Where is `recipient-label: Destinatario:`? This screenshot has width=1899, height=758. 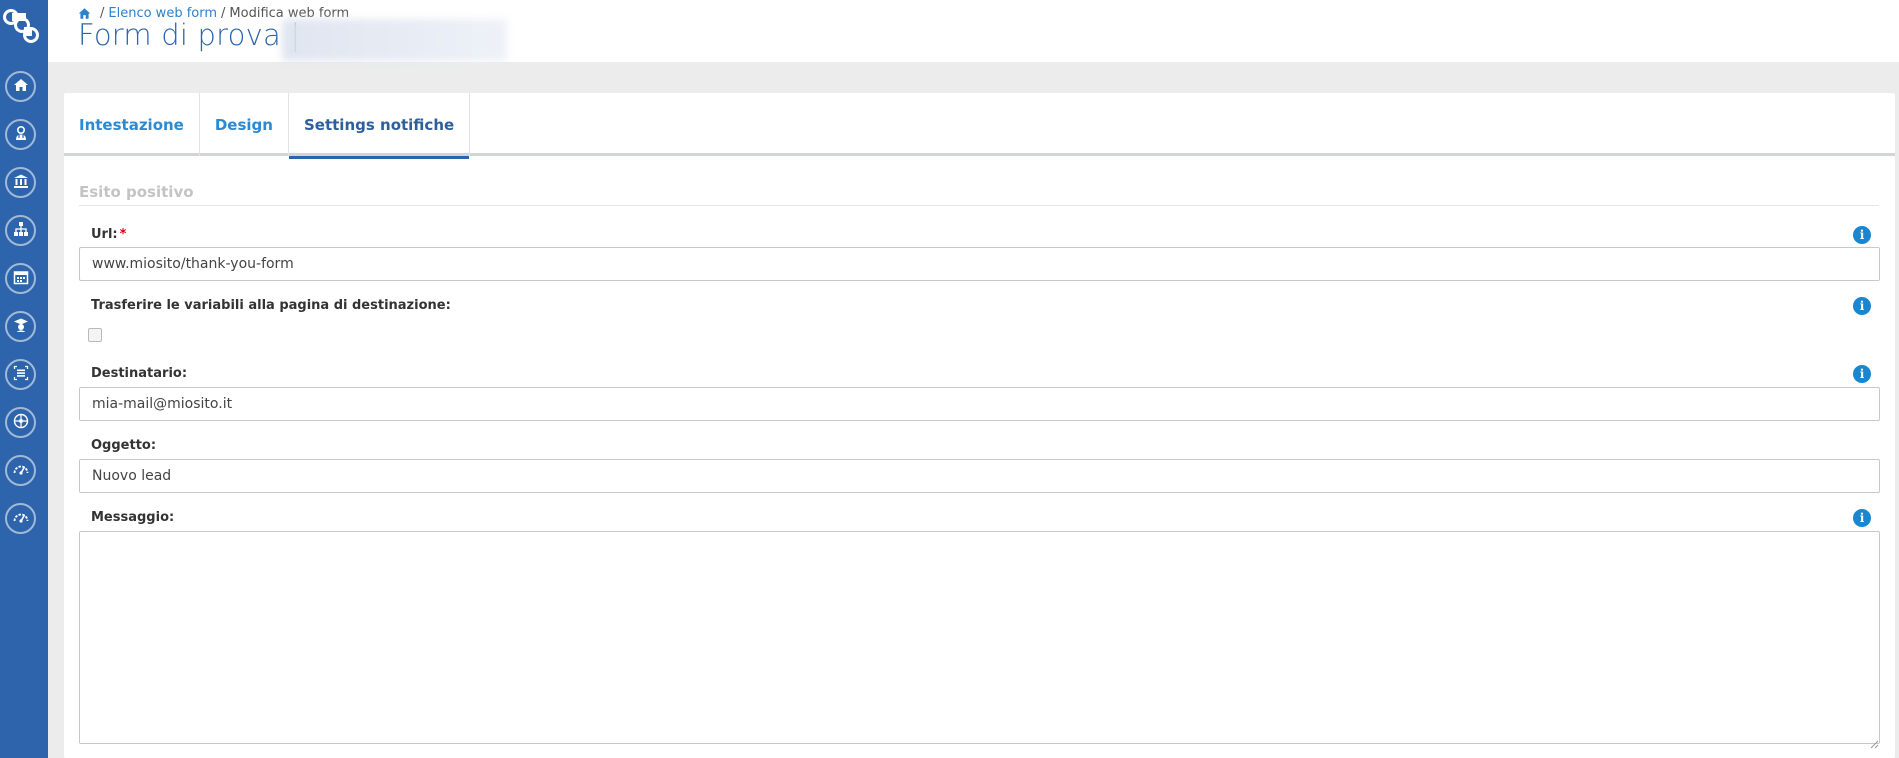
recipient-label: Destinatario: is located at coordinates (139, 373).